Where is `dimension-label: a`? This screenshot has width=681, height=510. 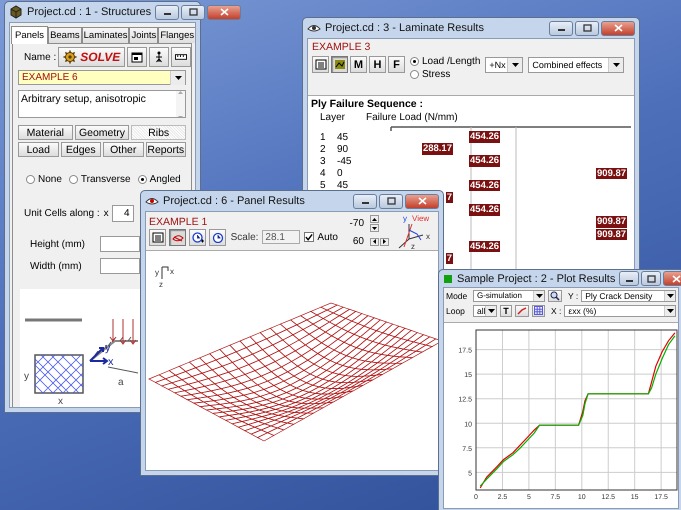 dimension-label: a is located at coordinates (121, 382).